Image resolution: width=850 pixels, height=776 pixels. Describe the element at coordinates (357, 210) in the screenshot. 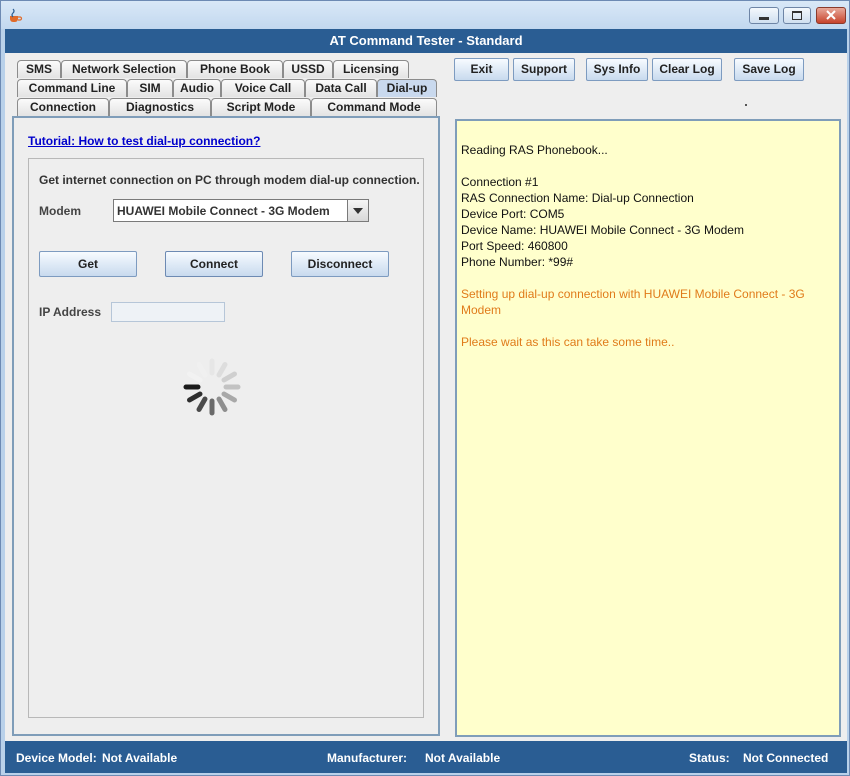

I see `chevron-down-icon` at that location.